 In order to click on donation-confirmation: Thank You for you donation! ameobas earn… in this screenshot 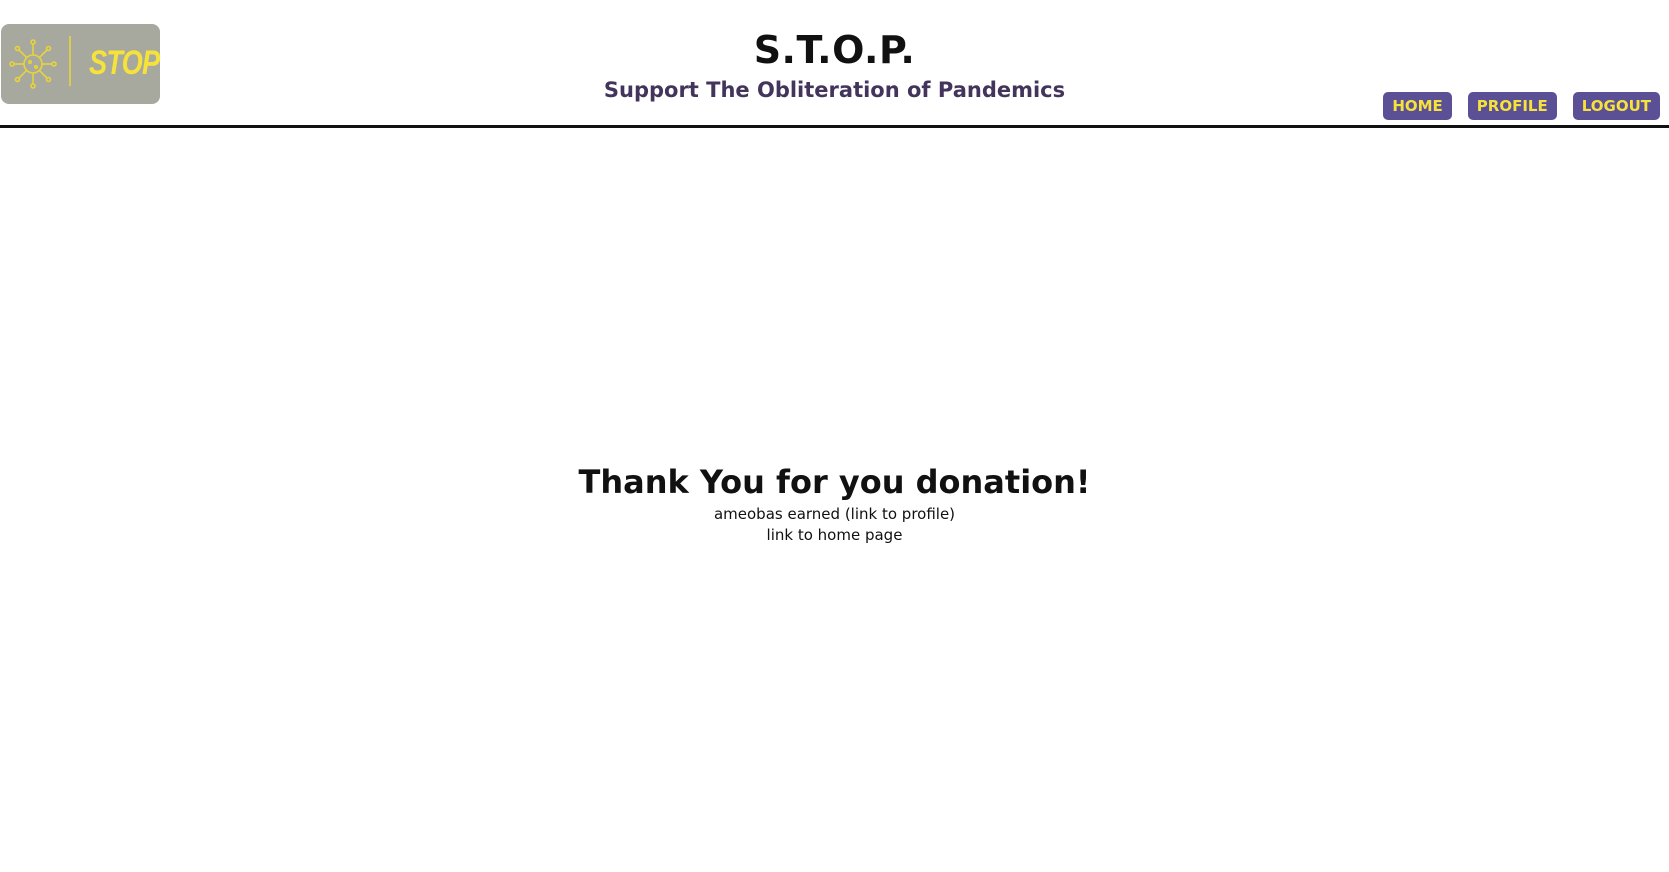, I will do `click(834, 503)`.